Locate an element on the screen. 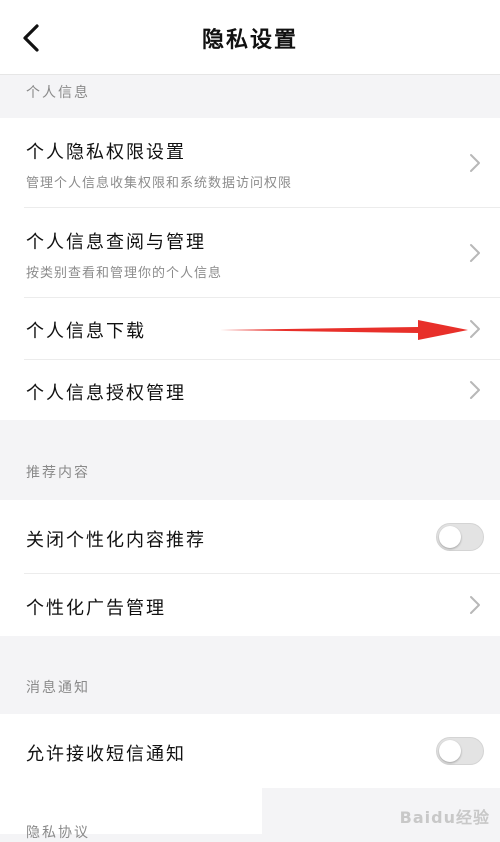 The image size is (500, 842). row-label: 个性化广告管理 is located at coordinates (96, 608).